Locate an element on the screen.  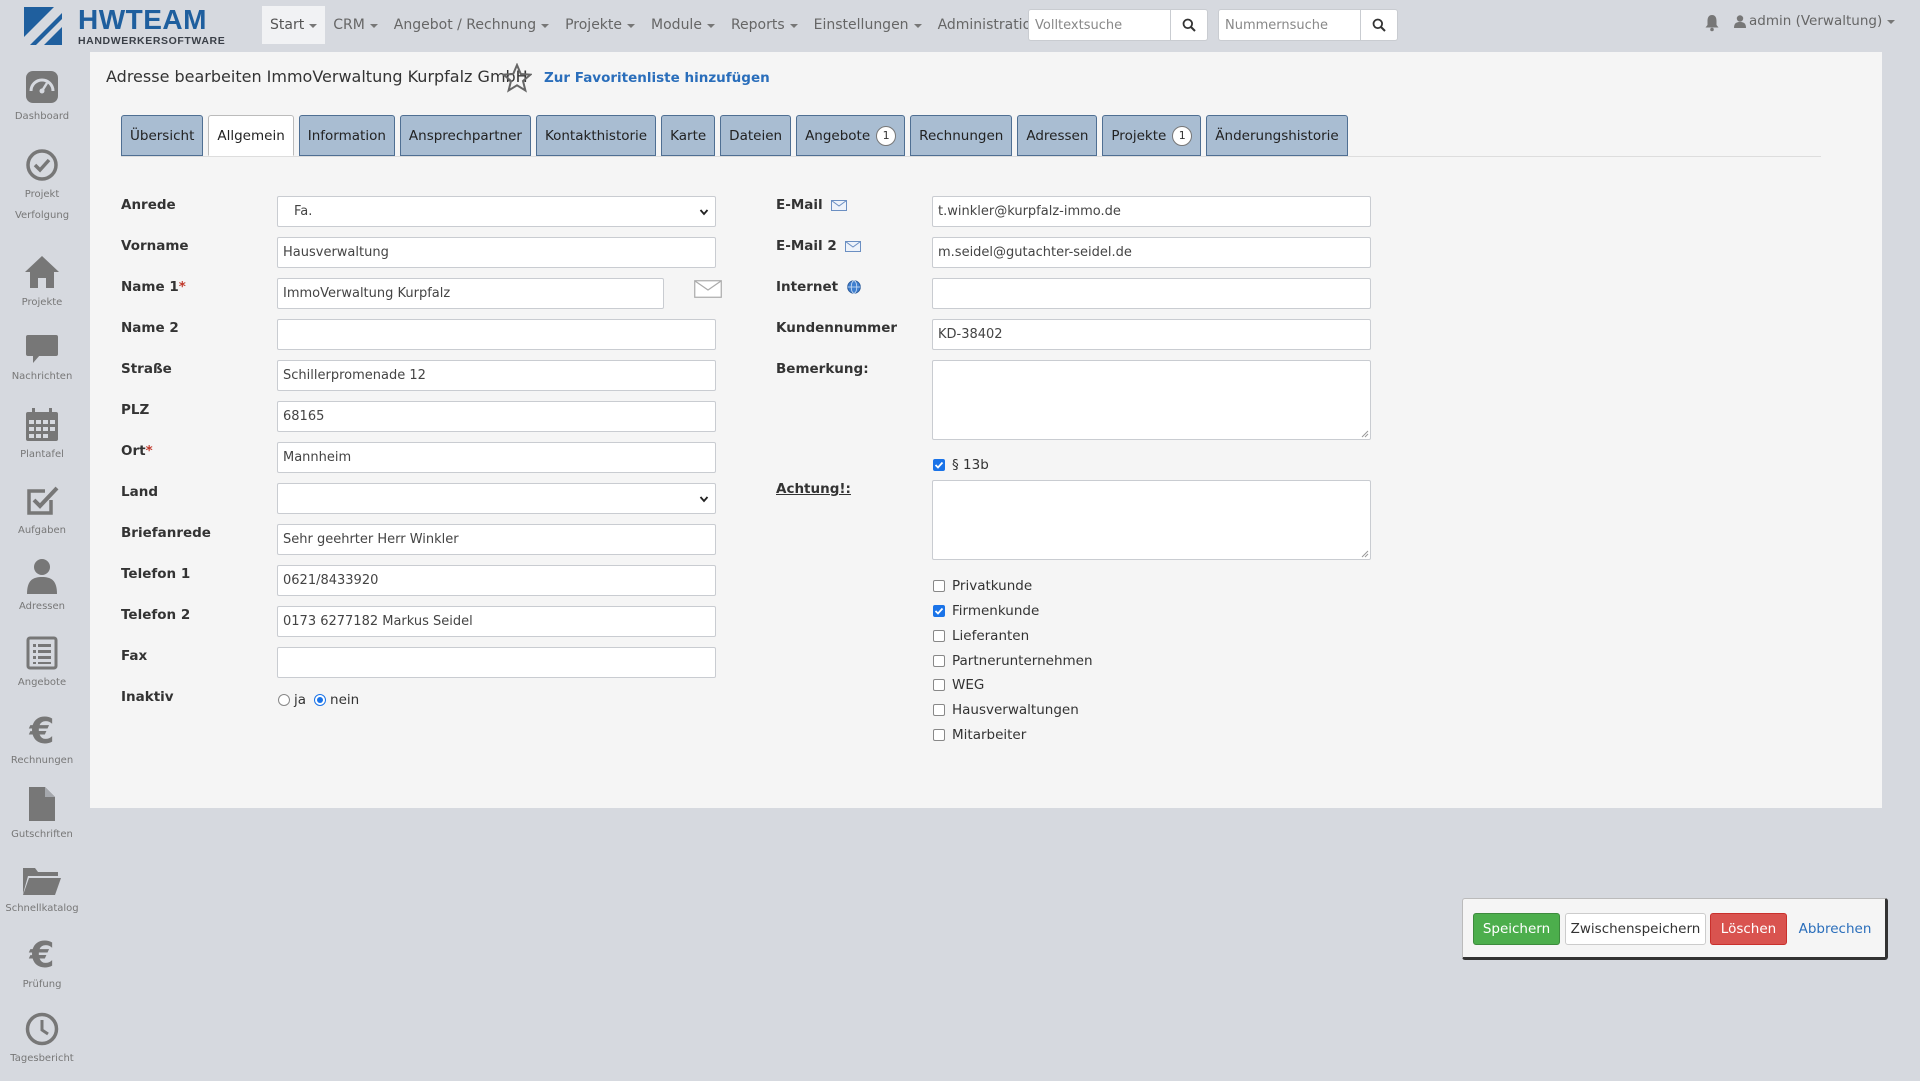
menu-label: Angebot / Rechnung is located at coordinates (465, 25).